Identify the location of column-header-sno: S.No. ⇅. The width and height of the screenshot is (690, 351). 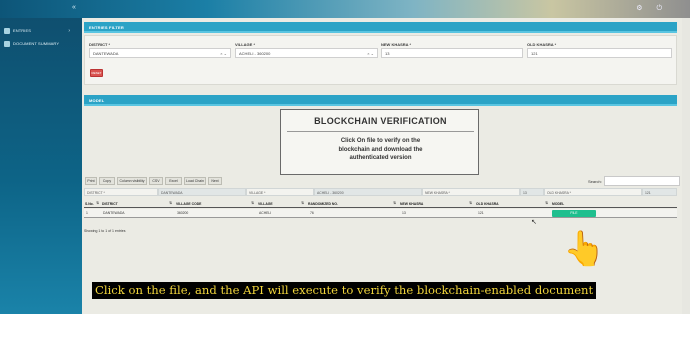
(93, 204).